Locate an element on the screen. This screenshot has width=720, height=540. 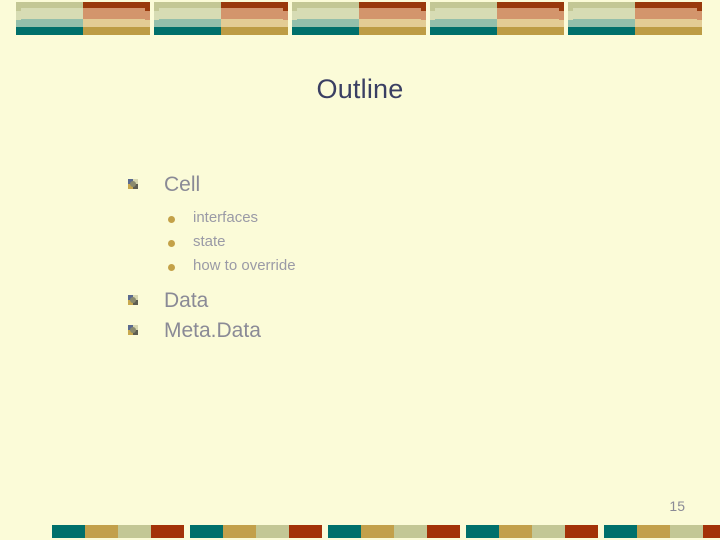
outline-item-label: how to override is located at coordinates (244, 265).